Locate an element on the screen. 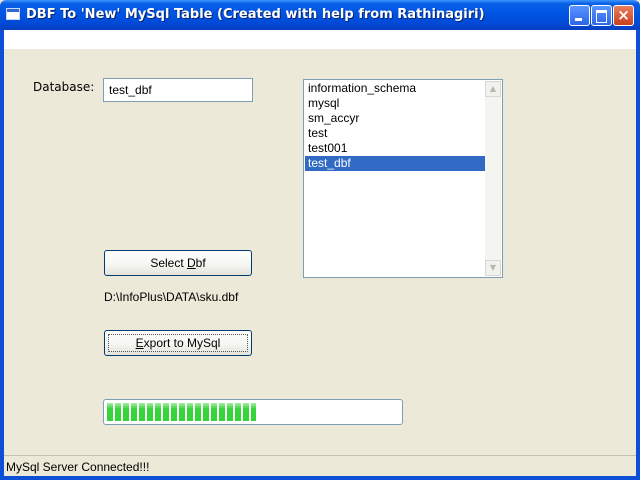 The image size is (640, 480). dbf-path-label: D:\InfoPlus\DATA\sku.dbf is located at coordinates (171, 297).